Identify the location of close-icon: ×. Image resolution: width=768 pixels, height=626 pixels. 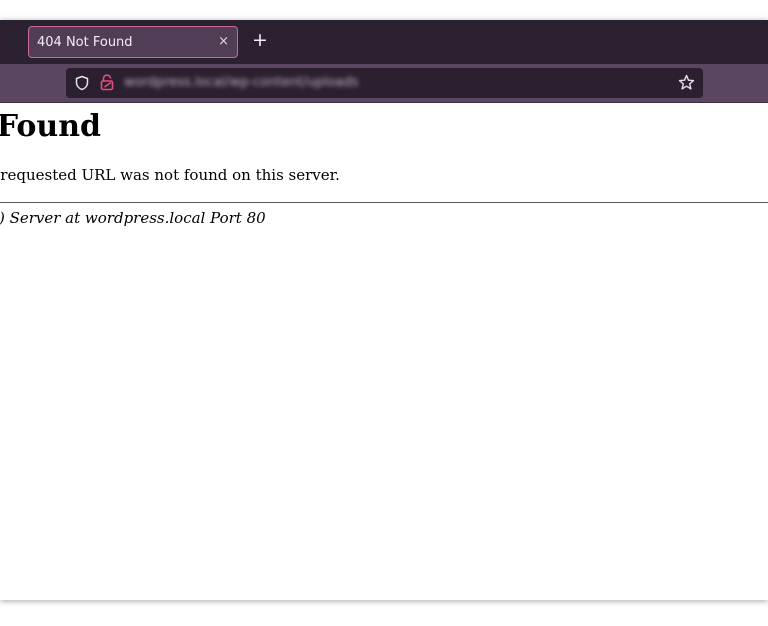
(223, 41).